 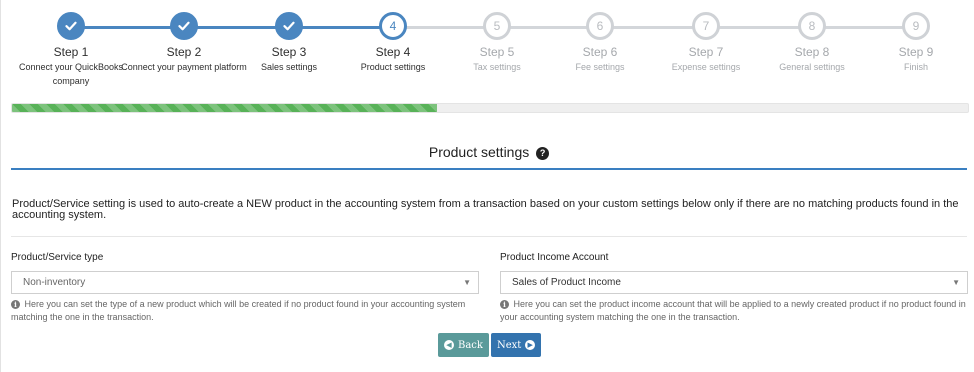 I want to click on step-9: 9 Step 9 Finish, so click(x=910, y=43).